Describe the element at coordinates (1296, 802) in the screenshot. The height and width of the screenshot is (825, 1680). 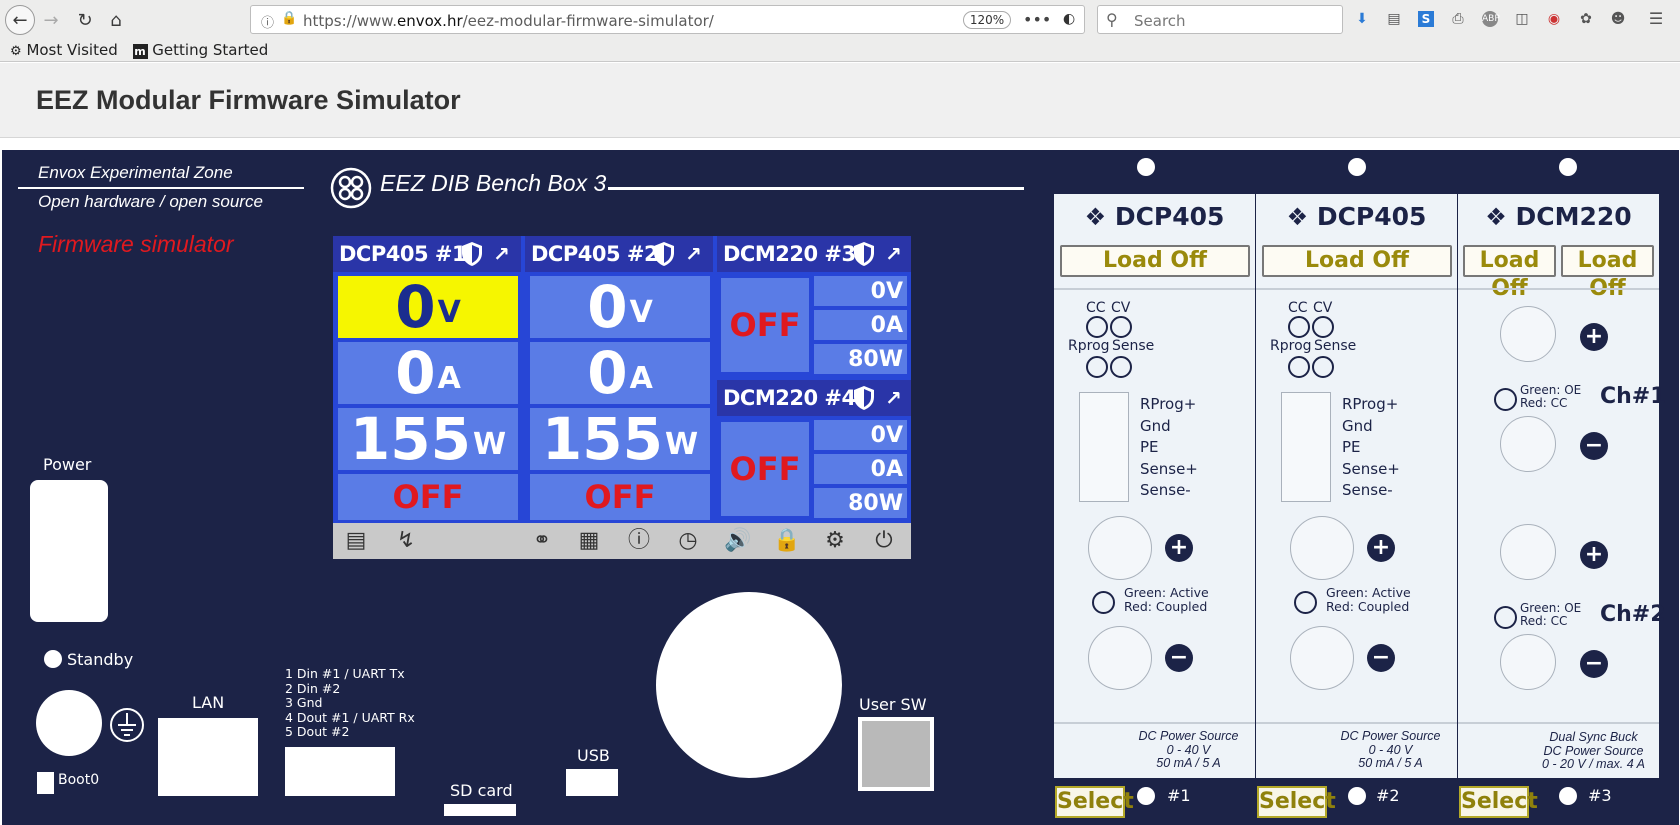
I see `select-slot-2-button: Select` at that location.